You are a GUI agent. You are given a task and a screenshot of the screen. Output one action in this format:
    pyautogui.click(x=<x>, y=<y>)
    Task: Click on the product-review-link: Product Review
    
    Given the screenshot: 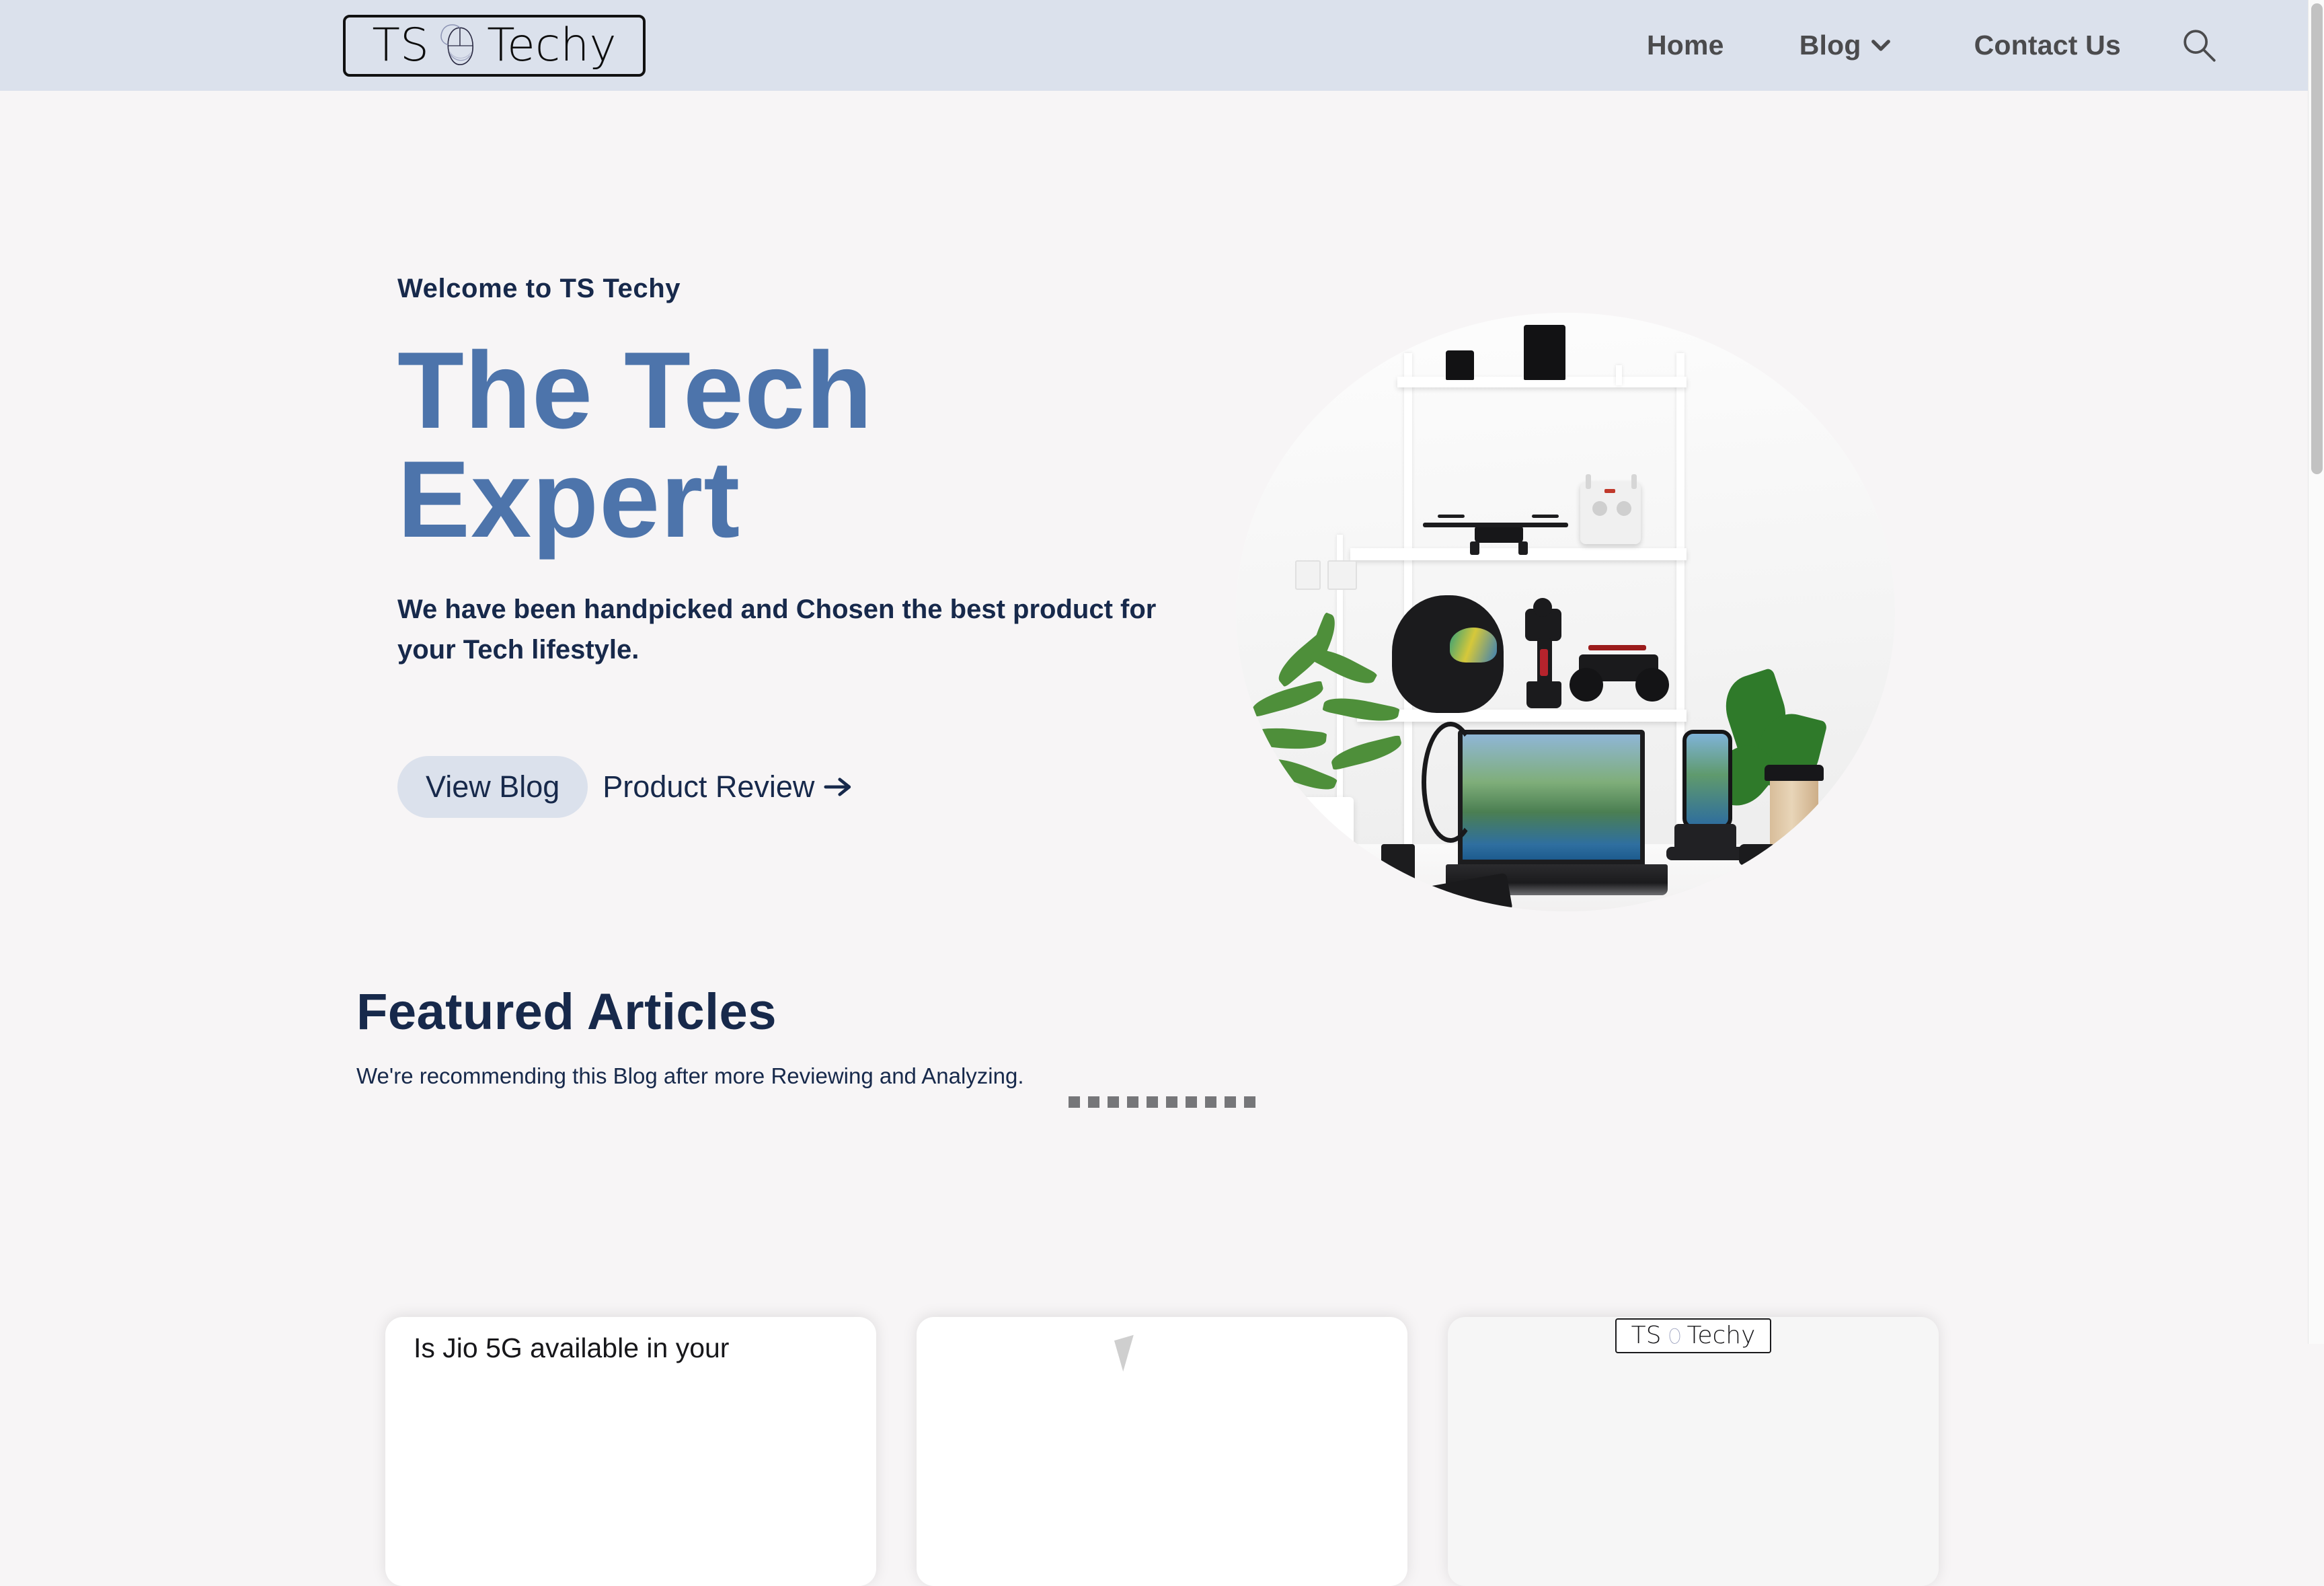 What is the action you would take?
    pyautogui.click(x=728, y=786)
    